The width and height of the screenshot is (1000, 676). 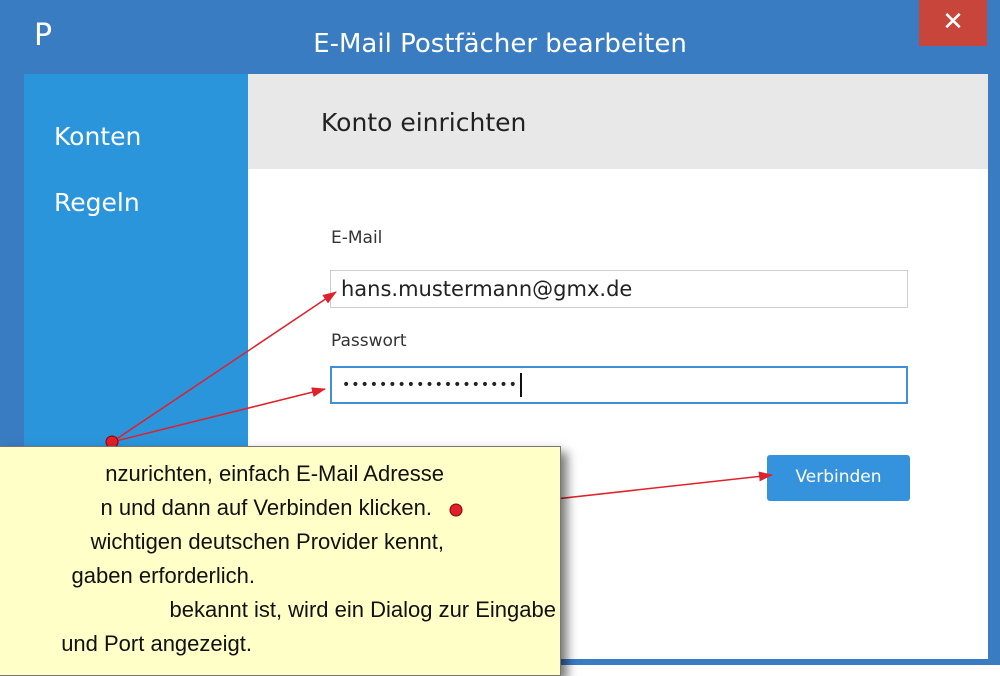 I want to click on tooltip-line: wichtigen deutschen Provider kennt,, so click(x=267, y=541).